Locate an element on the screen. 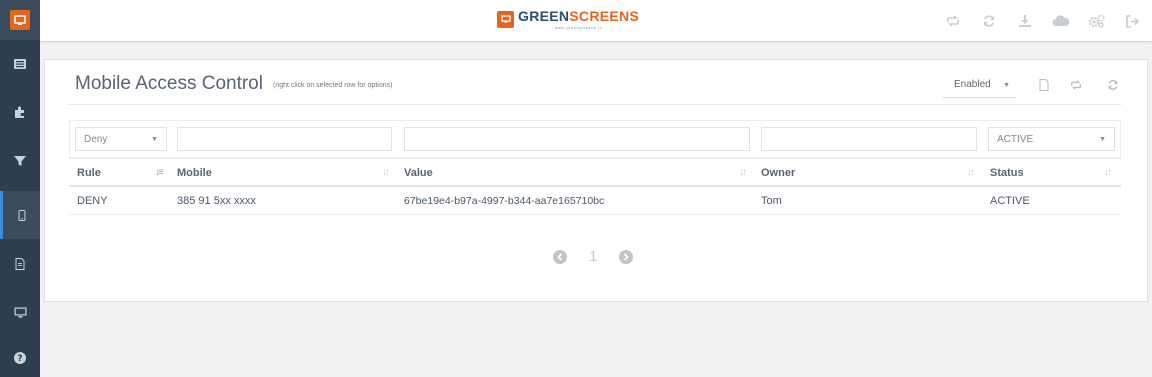  sidebar-item-list is located at coordinates (20, 64).